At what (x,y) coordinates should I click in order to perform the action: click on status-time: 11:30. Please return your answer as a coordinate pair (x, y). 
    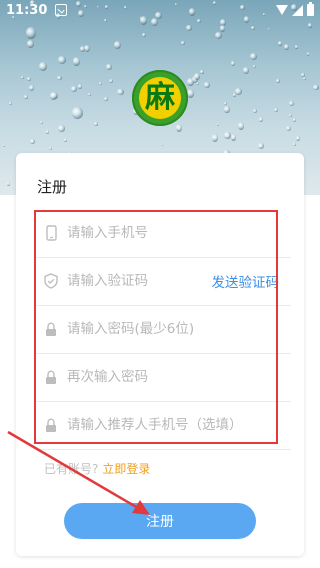
    Looking at the image, I should click on (27, 10).